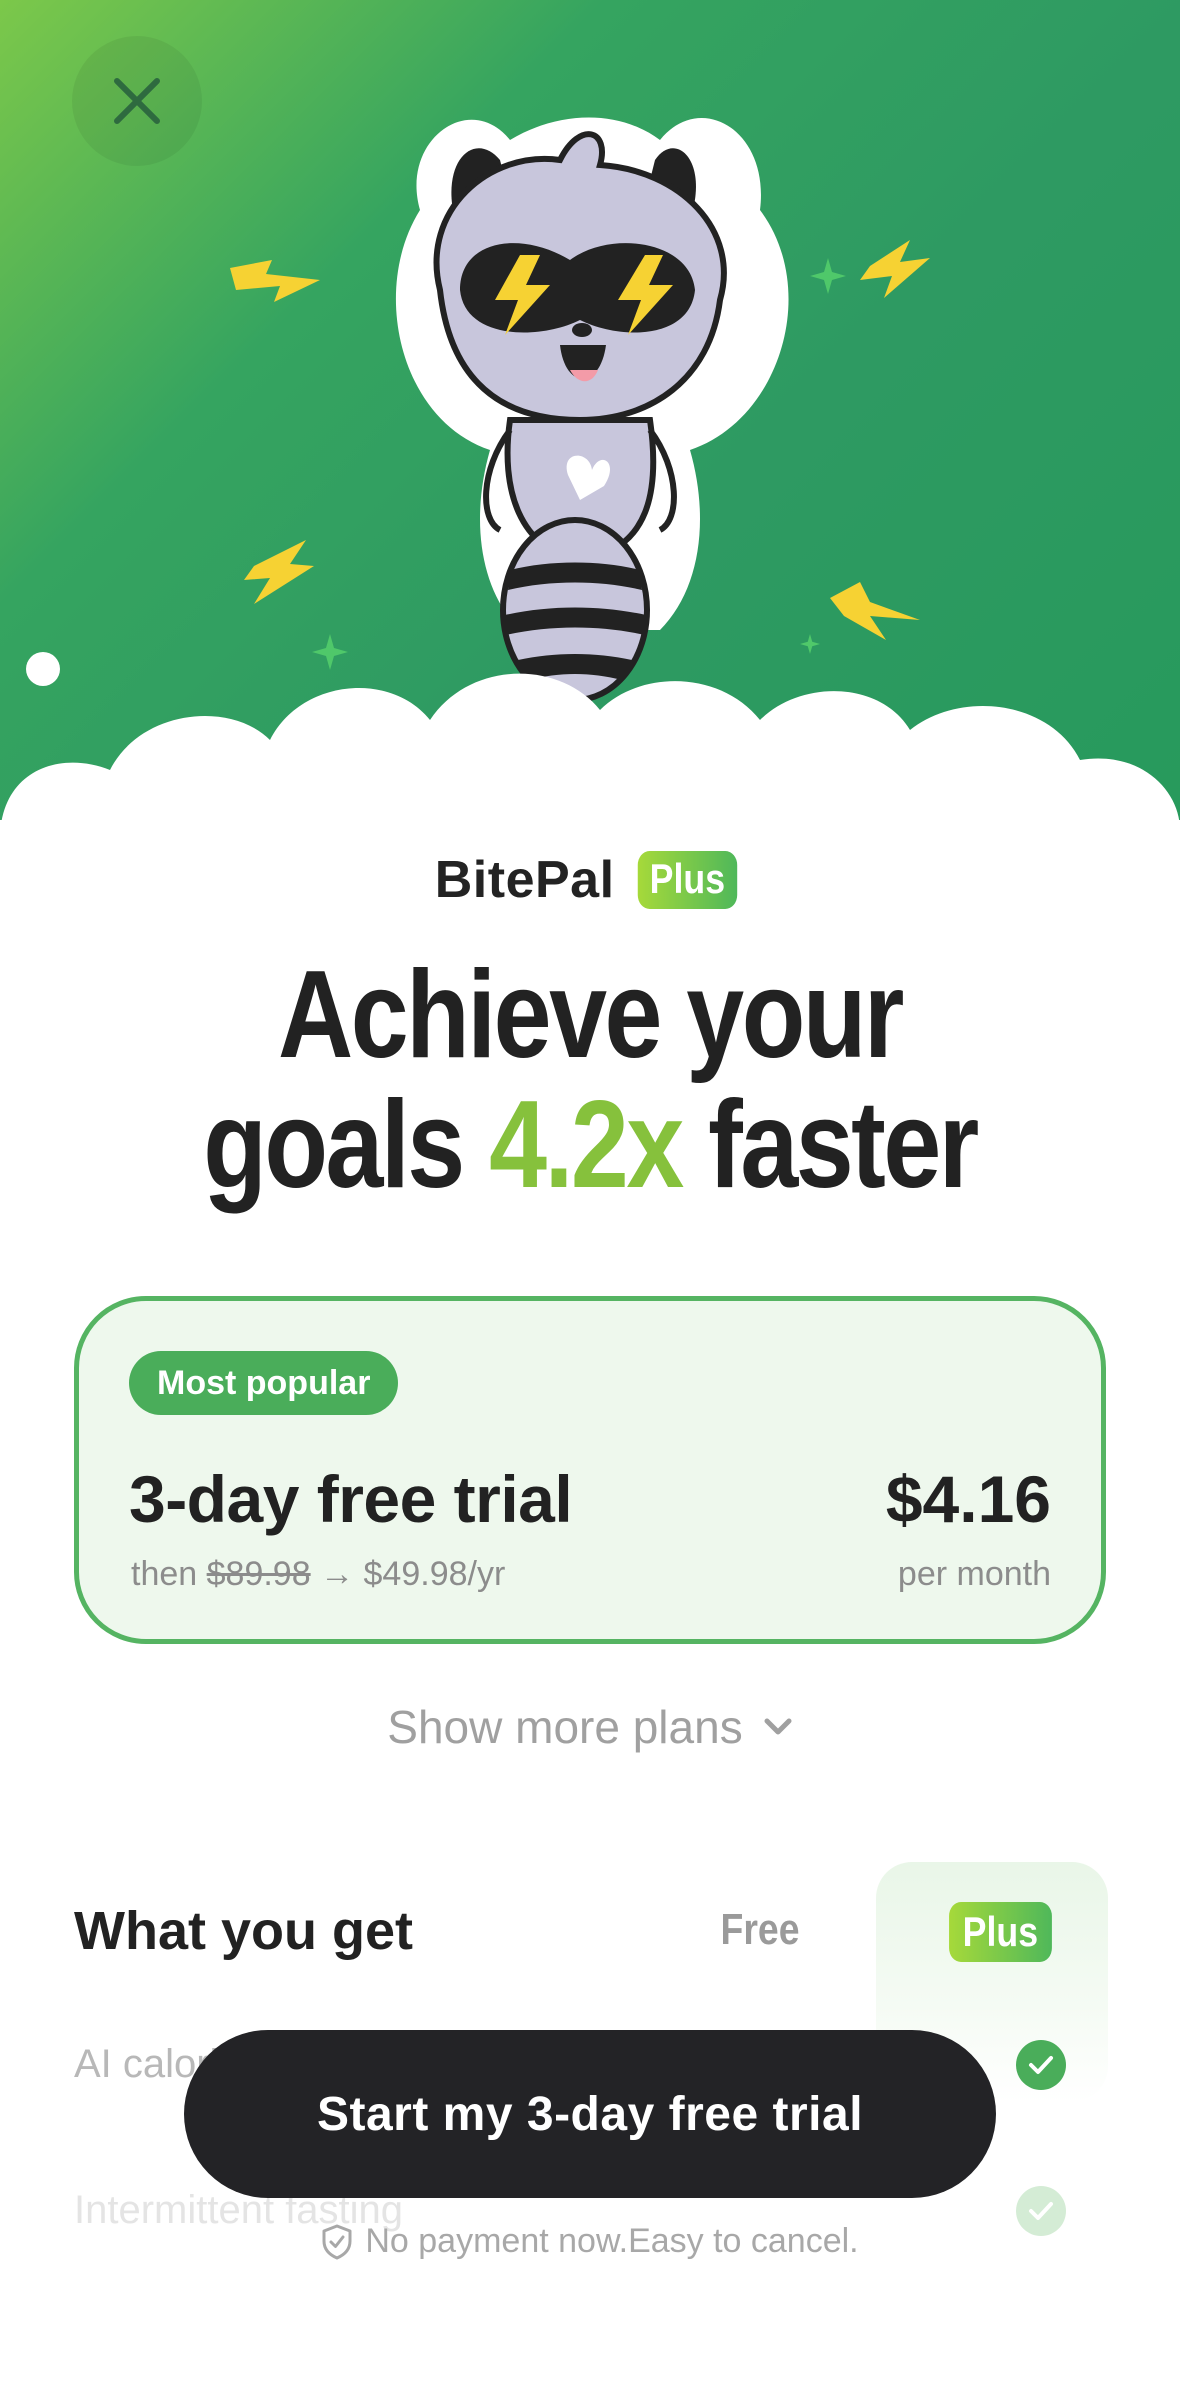 The width and height of the screenshot is (1180, 2396). What do you see at coordinates (337, 2241) in the screenshot?
I see `shield-check-icon` at bounding box center [337, 2241].